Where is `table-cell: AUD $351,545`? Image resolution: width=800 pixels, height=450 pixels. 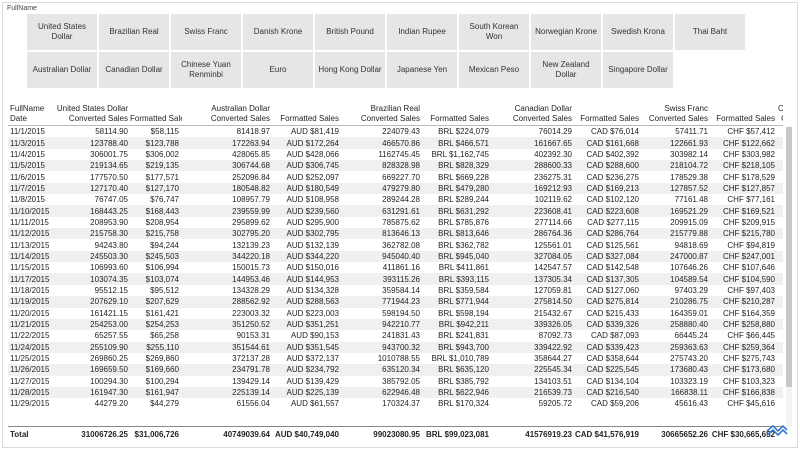 table-cell: AUD $351,545 is located at coordinates (312, 347).